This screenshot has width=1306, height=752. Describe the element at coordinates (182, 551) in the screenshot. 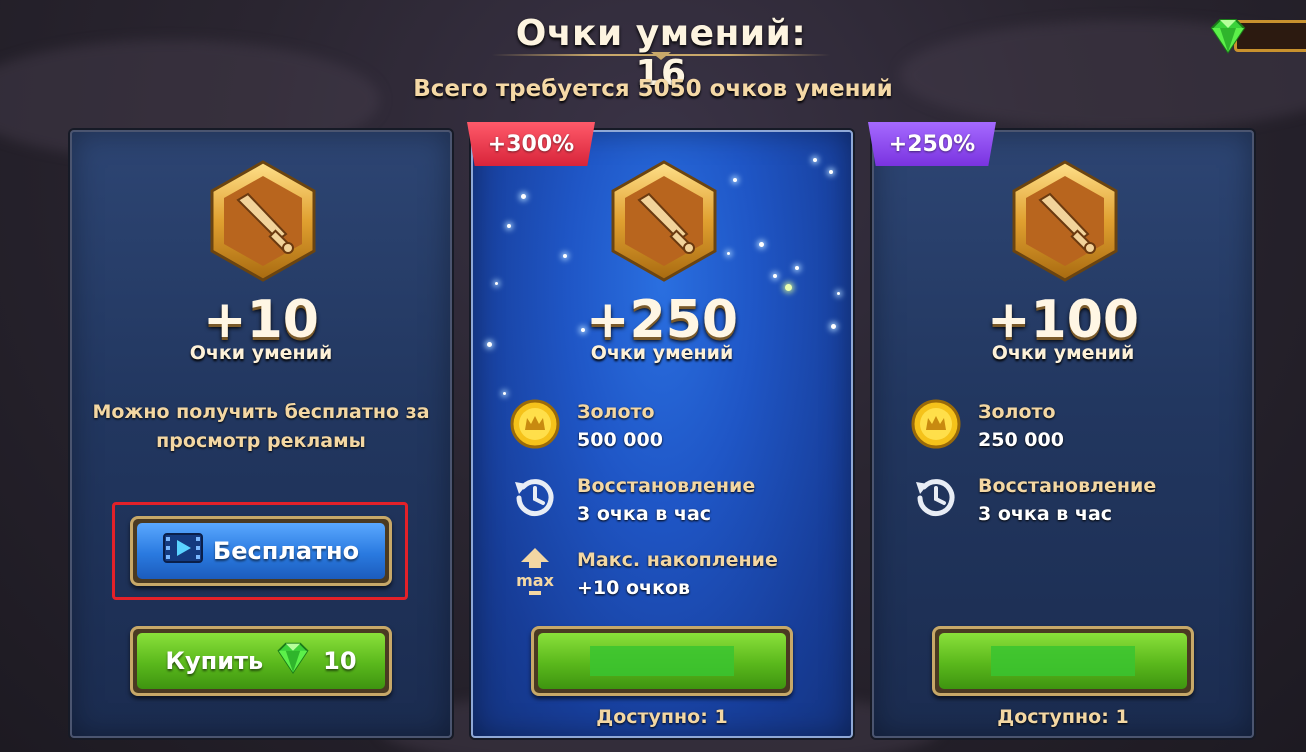

I see `video-play-icon` at that location.